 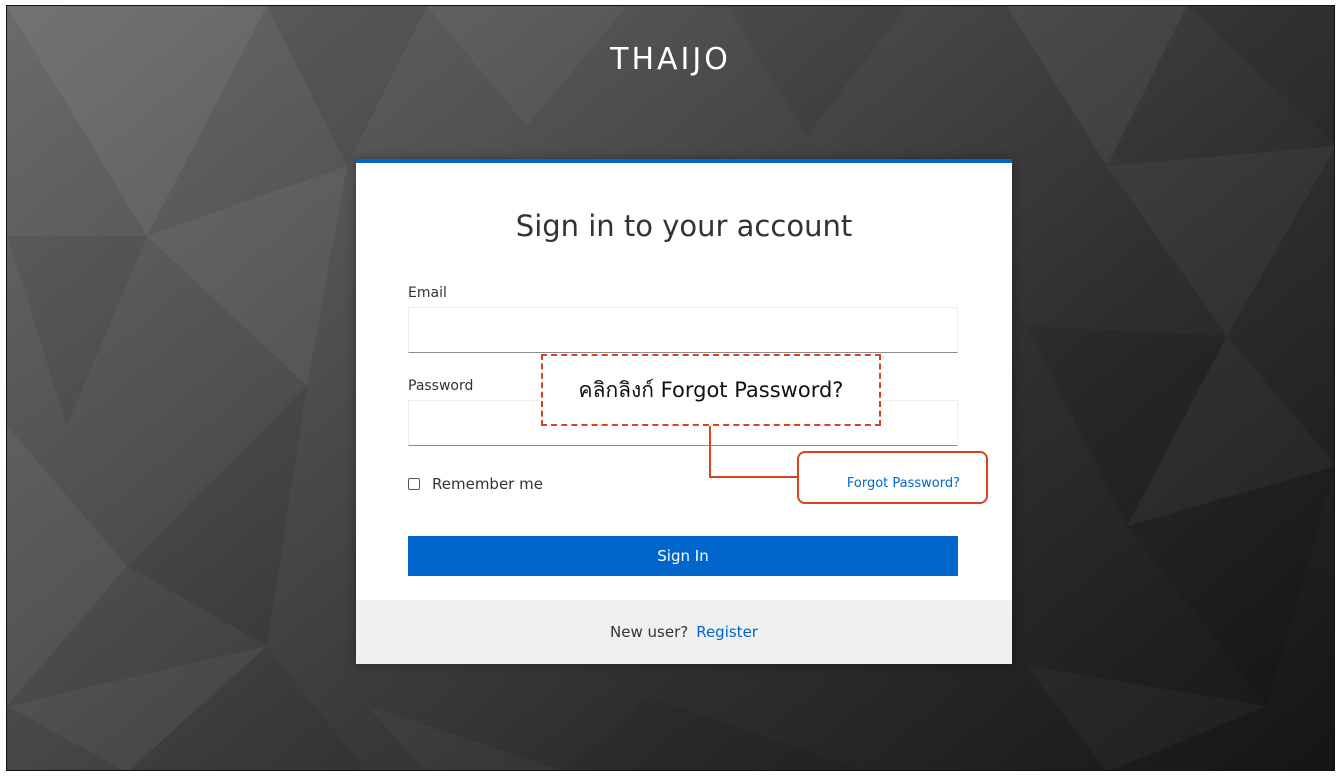 I want to click on password-label: Password, so click(x=441, y=386).